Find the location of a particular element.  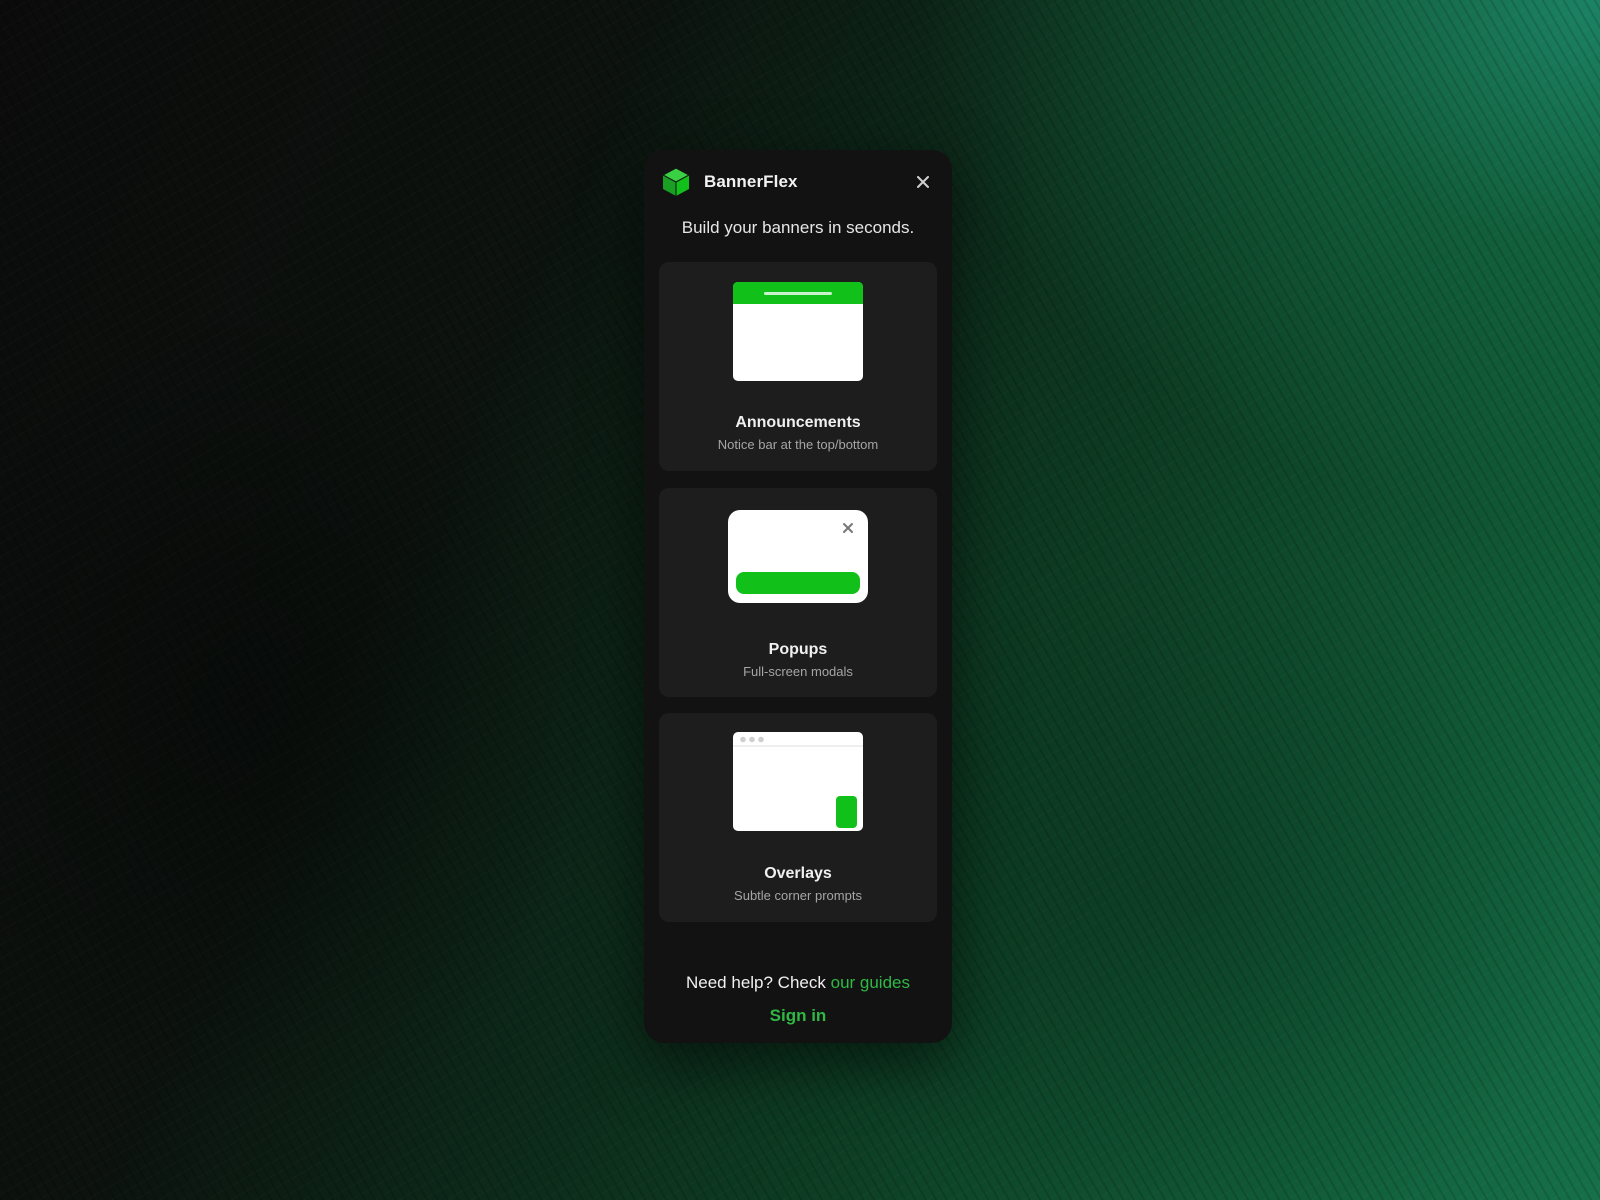

sign-in-link: Sign in is located at coordinates (798, 1016).